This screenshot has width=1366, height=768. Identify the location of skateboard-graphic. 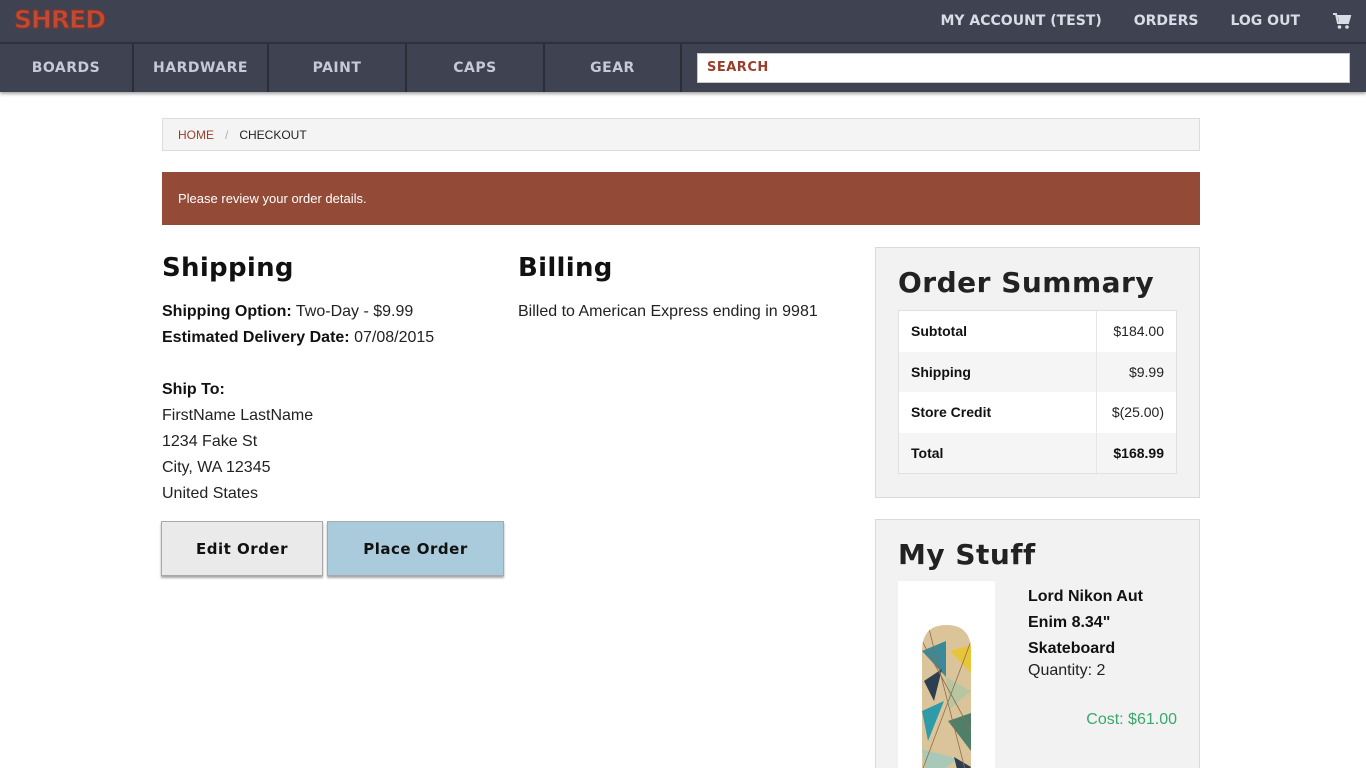
(946, 696).